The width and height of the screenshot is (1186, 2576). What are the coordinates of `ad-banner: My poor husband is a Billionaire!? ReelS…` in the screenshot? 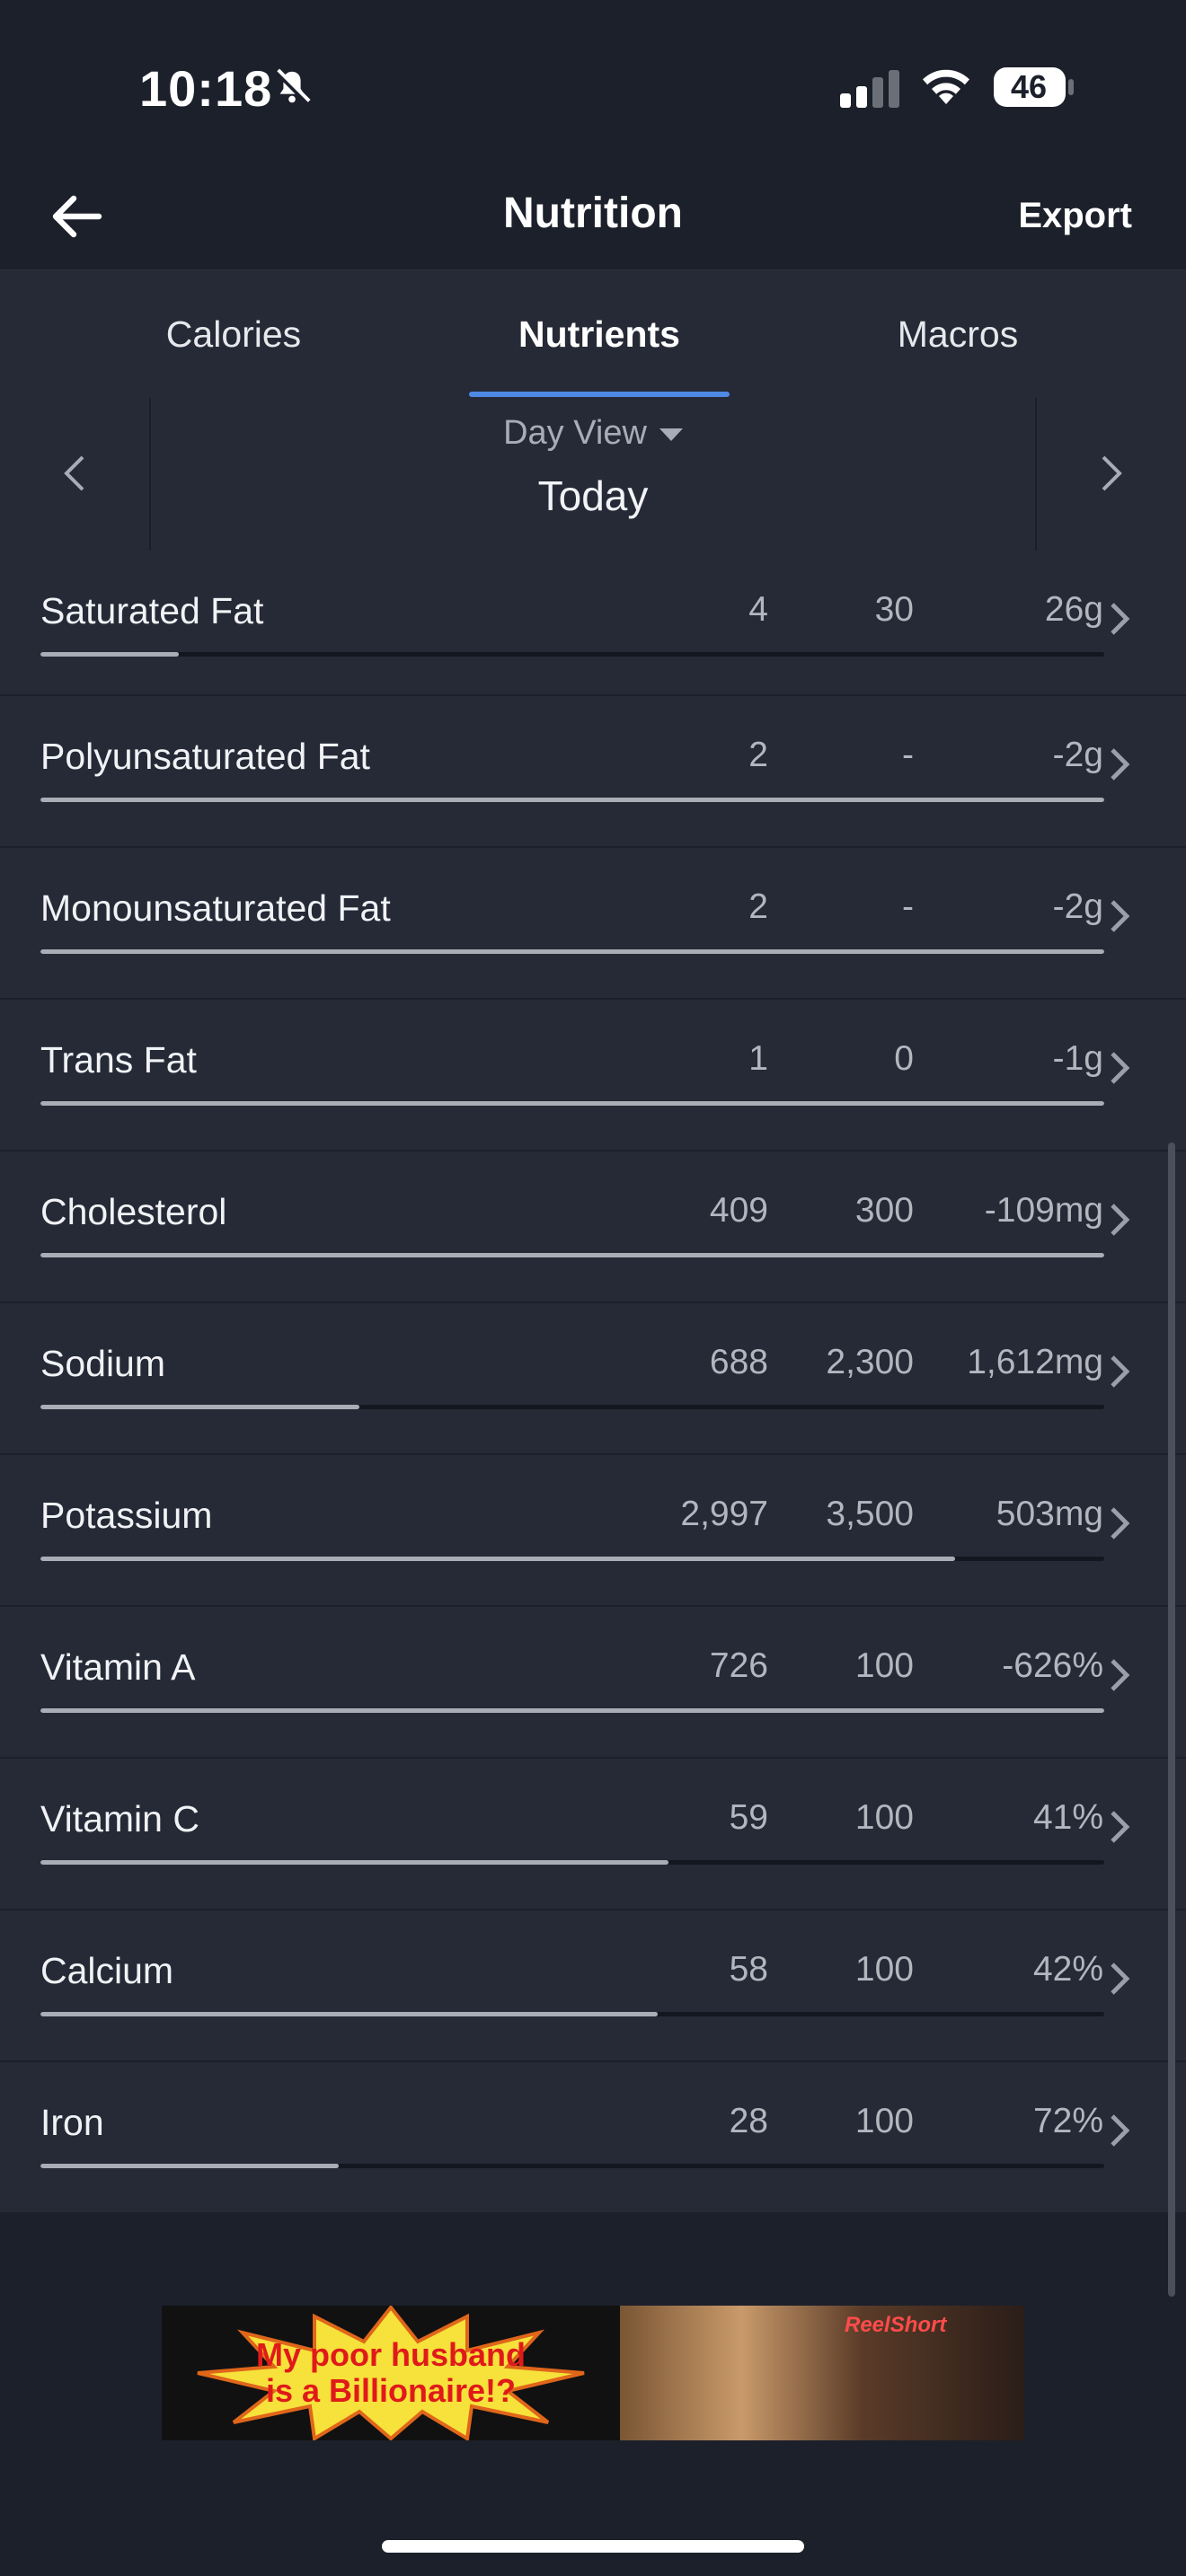 It's located at (593, 2373).